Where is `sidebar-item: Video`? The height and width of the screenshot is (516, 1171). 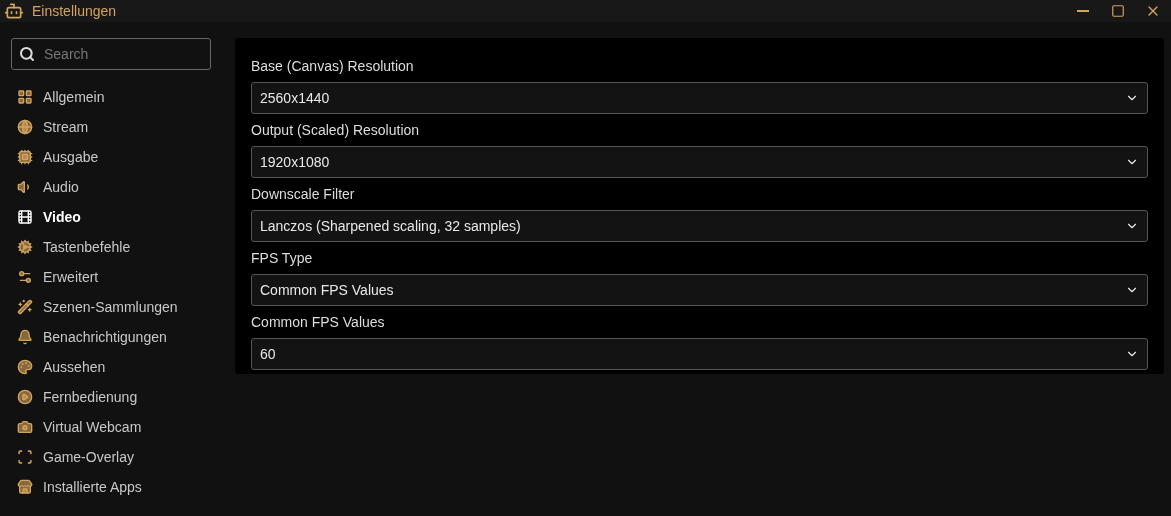 sidebar-item: Video is located at coordinates (123, 217).